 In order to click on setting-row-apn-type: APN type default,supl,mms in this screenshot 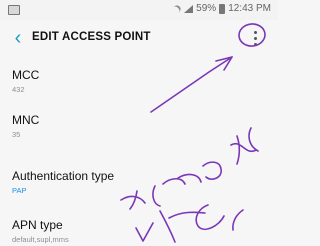, I will do `click(139, 232)`.